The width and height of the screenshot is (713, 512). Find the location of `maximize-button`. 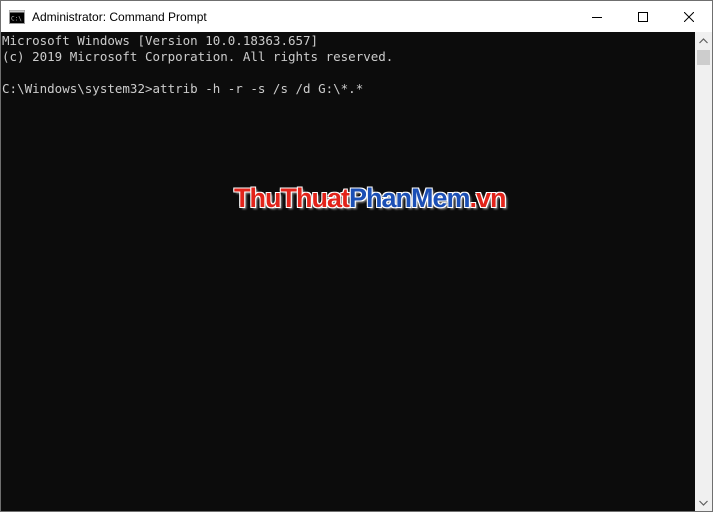

maximize-button is located at coordinates (643, 16).